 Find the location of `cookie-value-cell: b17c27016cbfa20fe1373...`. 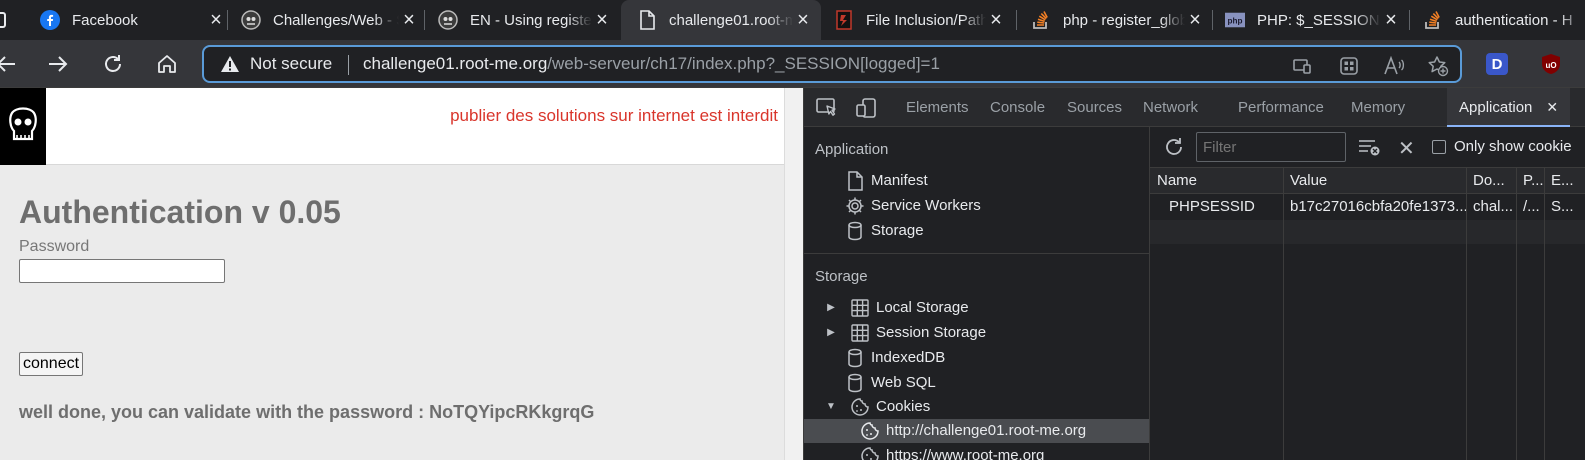

cookie-value-cell: b17c27016cbfa20fe1373... is located at coordinates (1378, 207).